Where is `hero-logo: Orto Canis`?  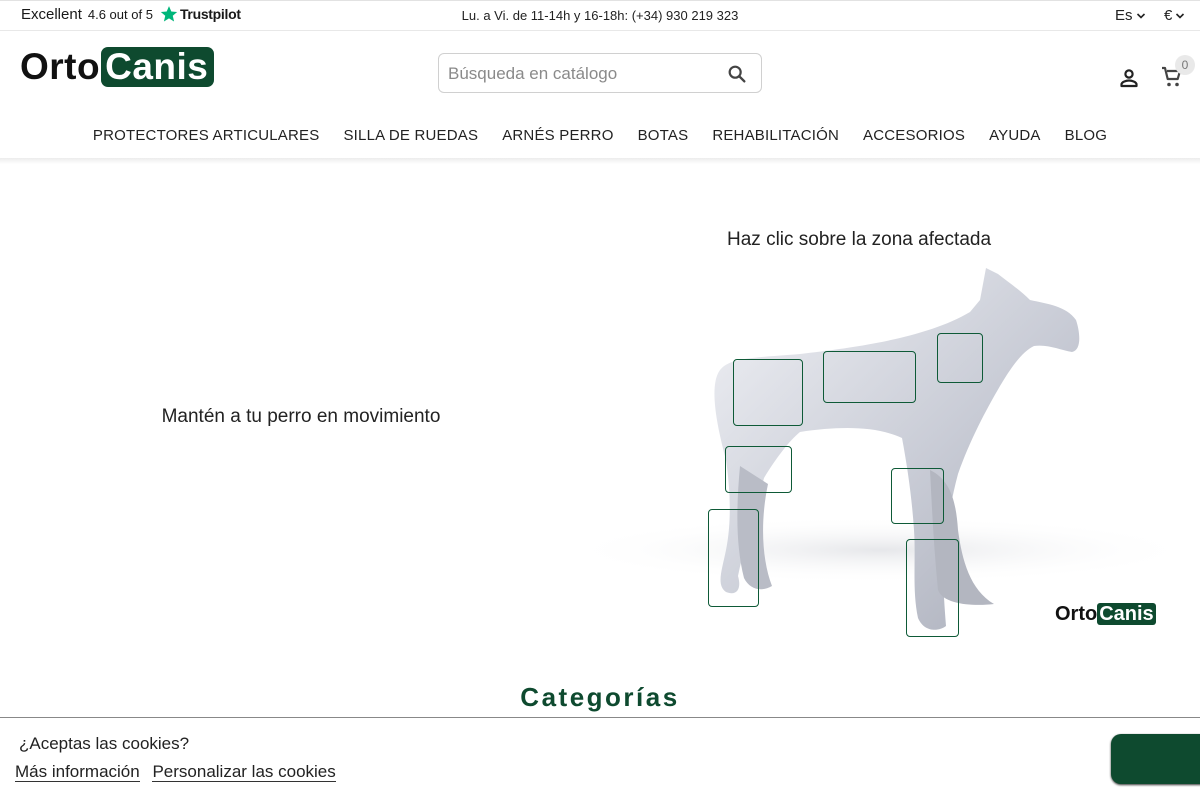
hero-logo: Orto Canis is located at coordinates (1105, 614).